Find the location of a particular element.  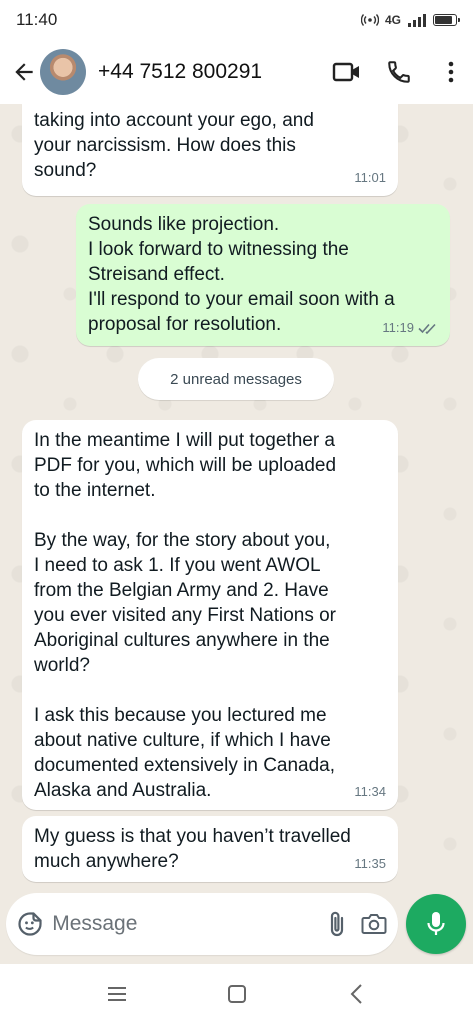

status-icons: 4G is located at coordinates (410, 20).